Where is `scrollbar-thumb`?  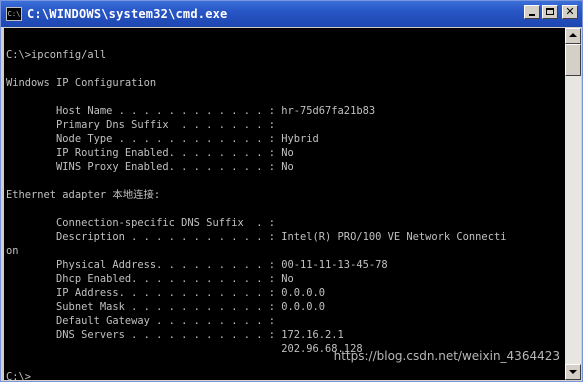 scrollbar-thumb is located at coordinates (573, 60).